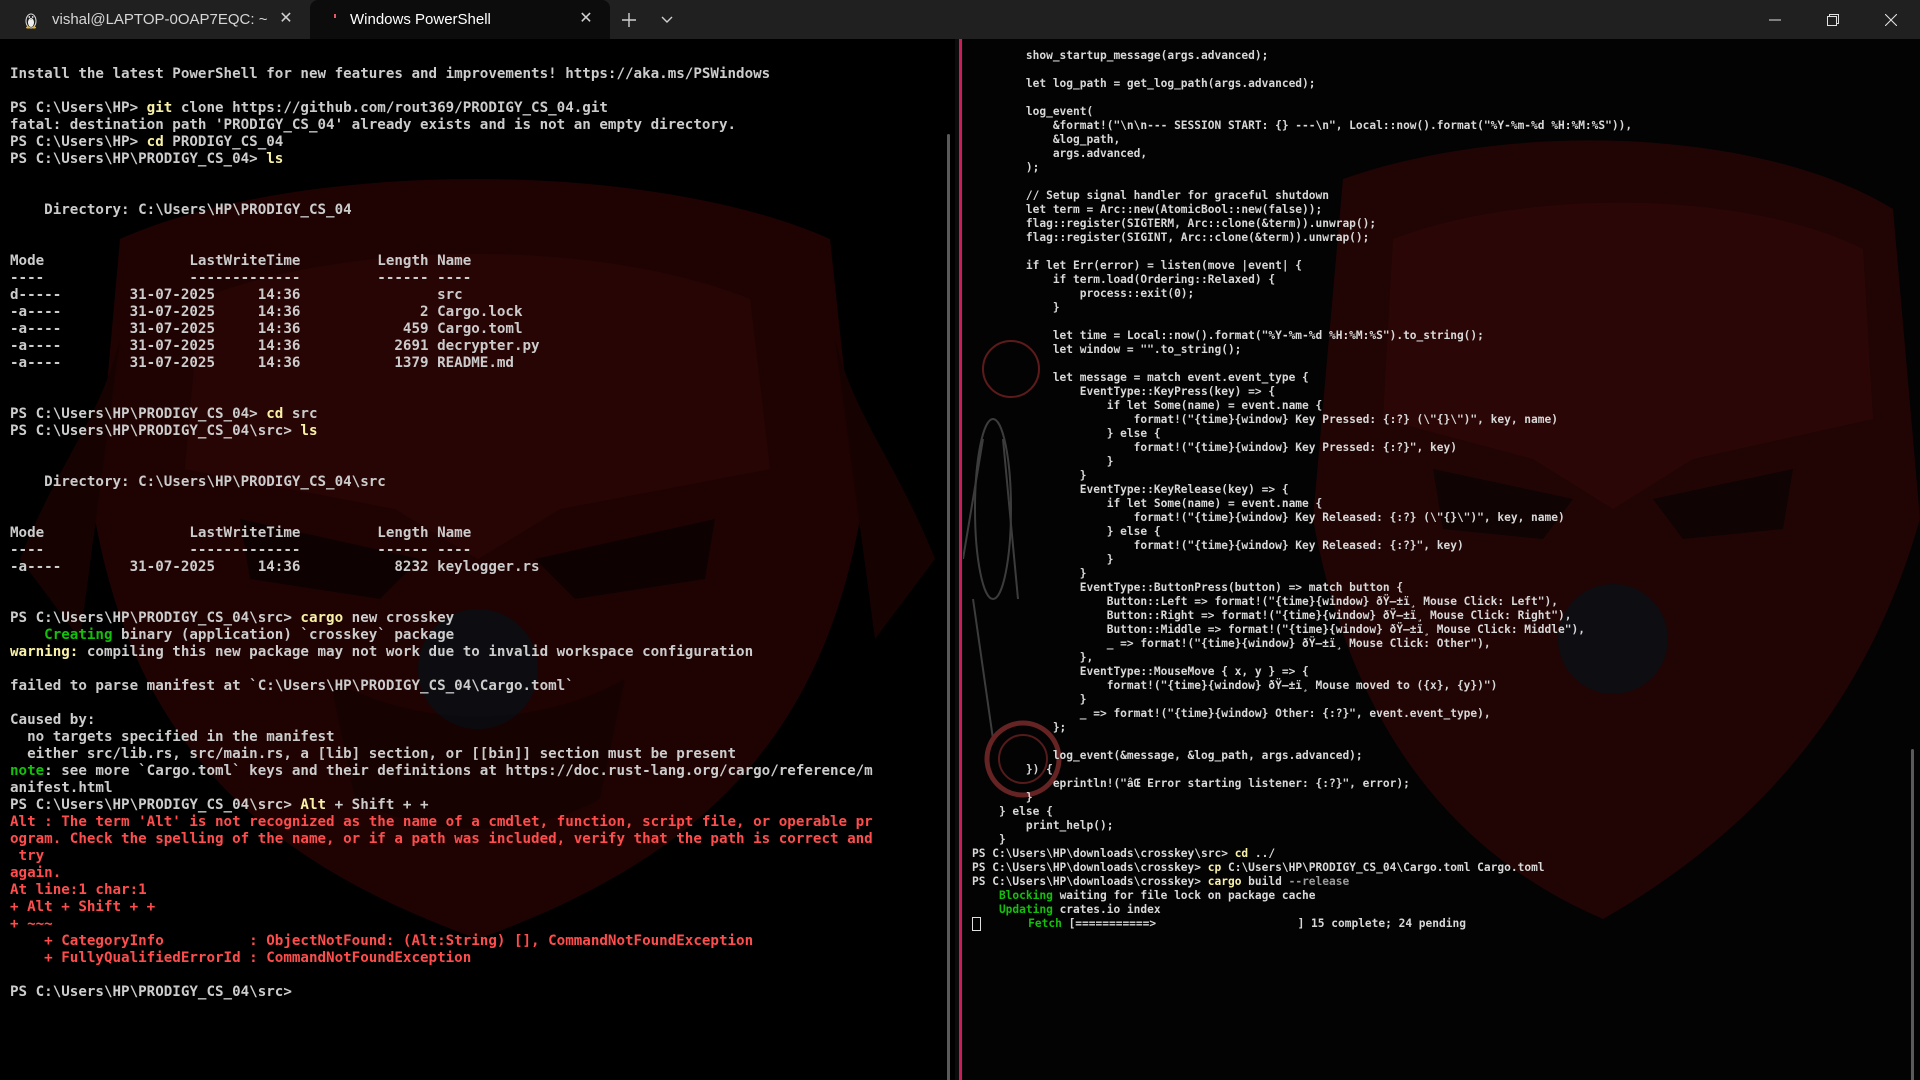 The width and height of the screenshot is (1920, 1080). I want to click on tab-ubuntu: vishal@LAPTOP-0OAP7EQC: ~ ✕, so click(155, 19).